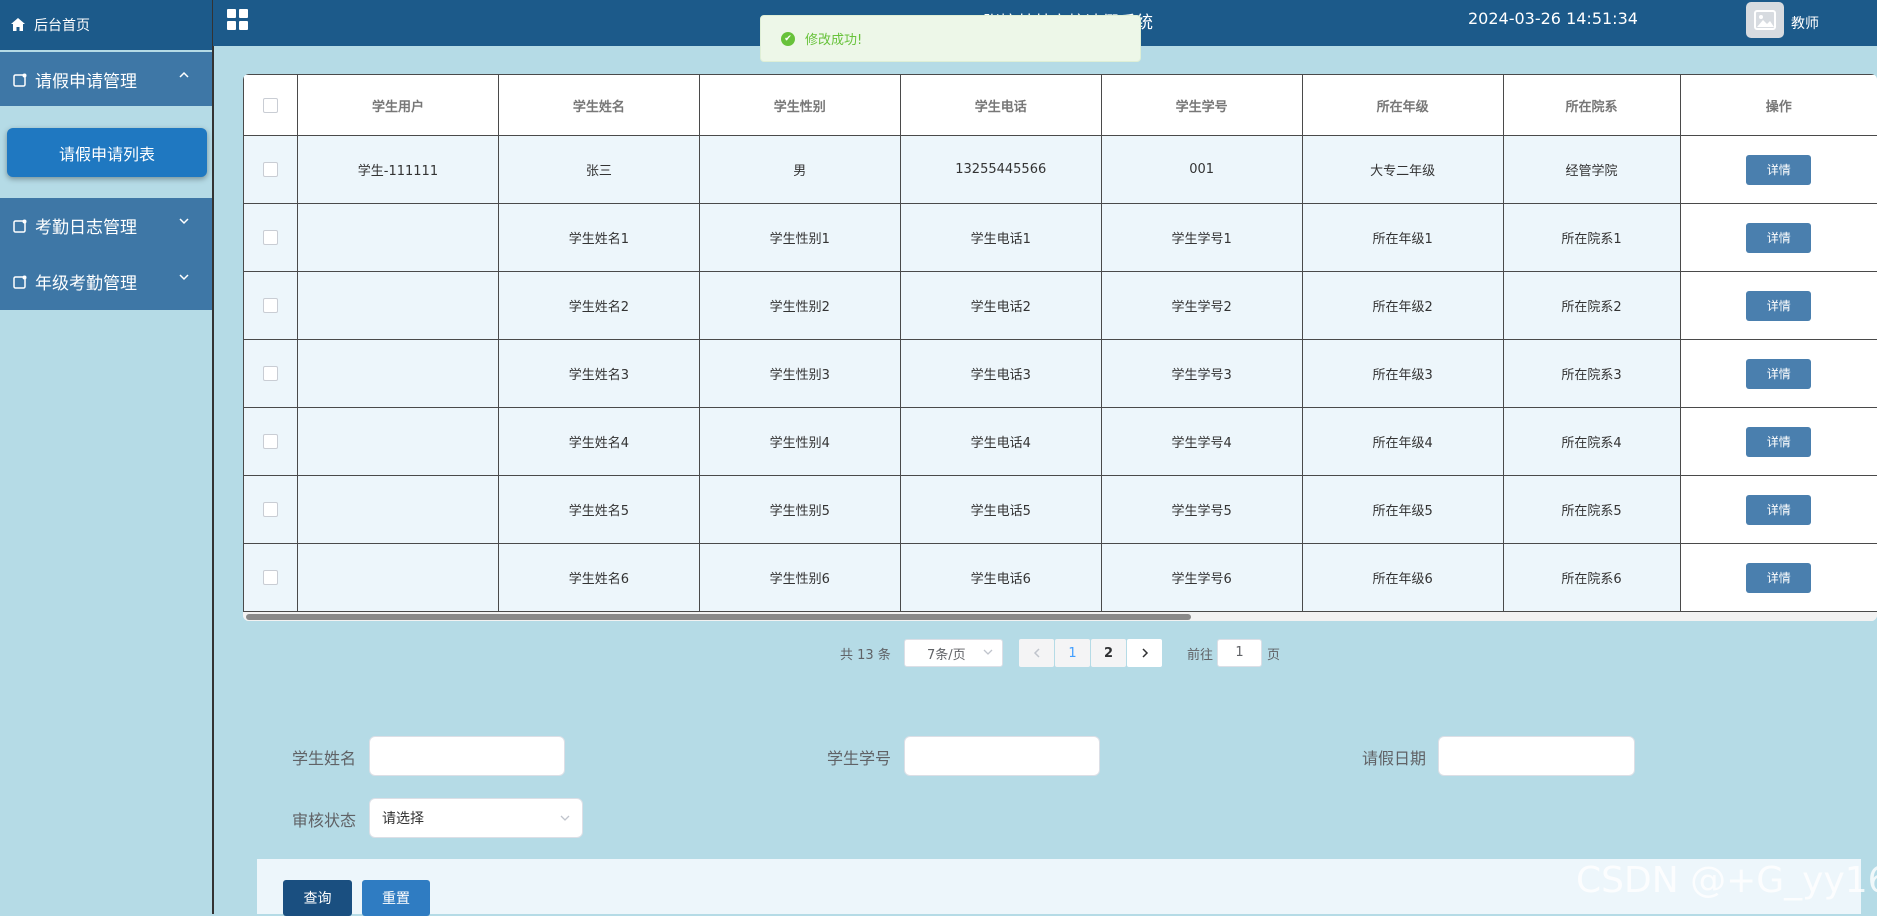 Image resolution: width=1877 pixels, height=916 pixels. I want to click on next-page-button, so click(1144, 653).